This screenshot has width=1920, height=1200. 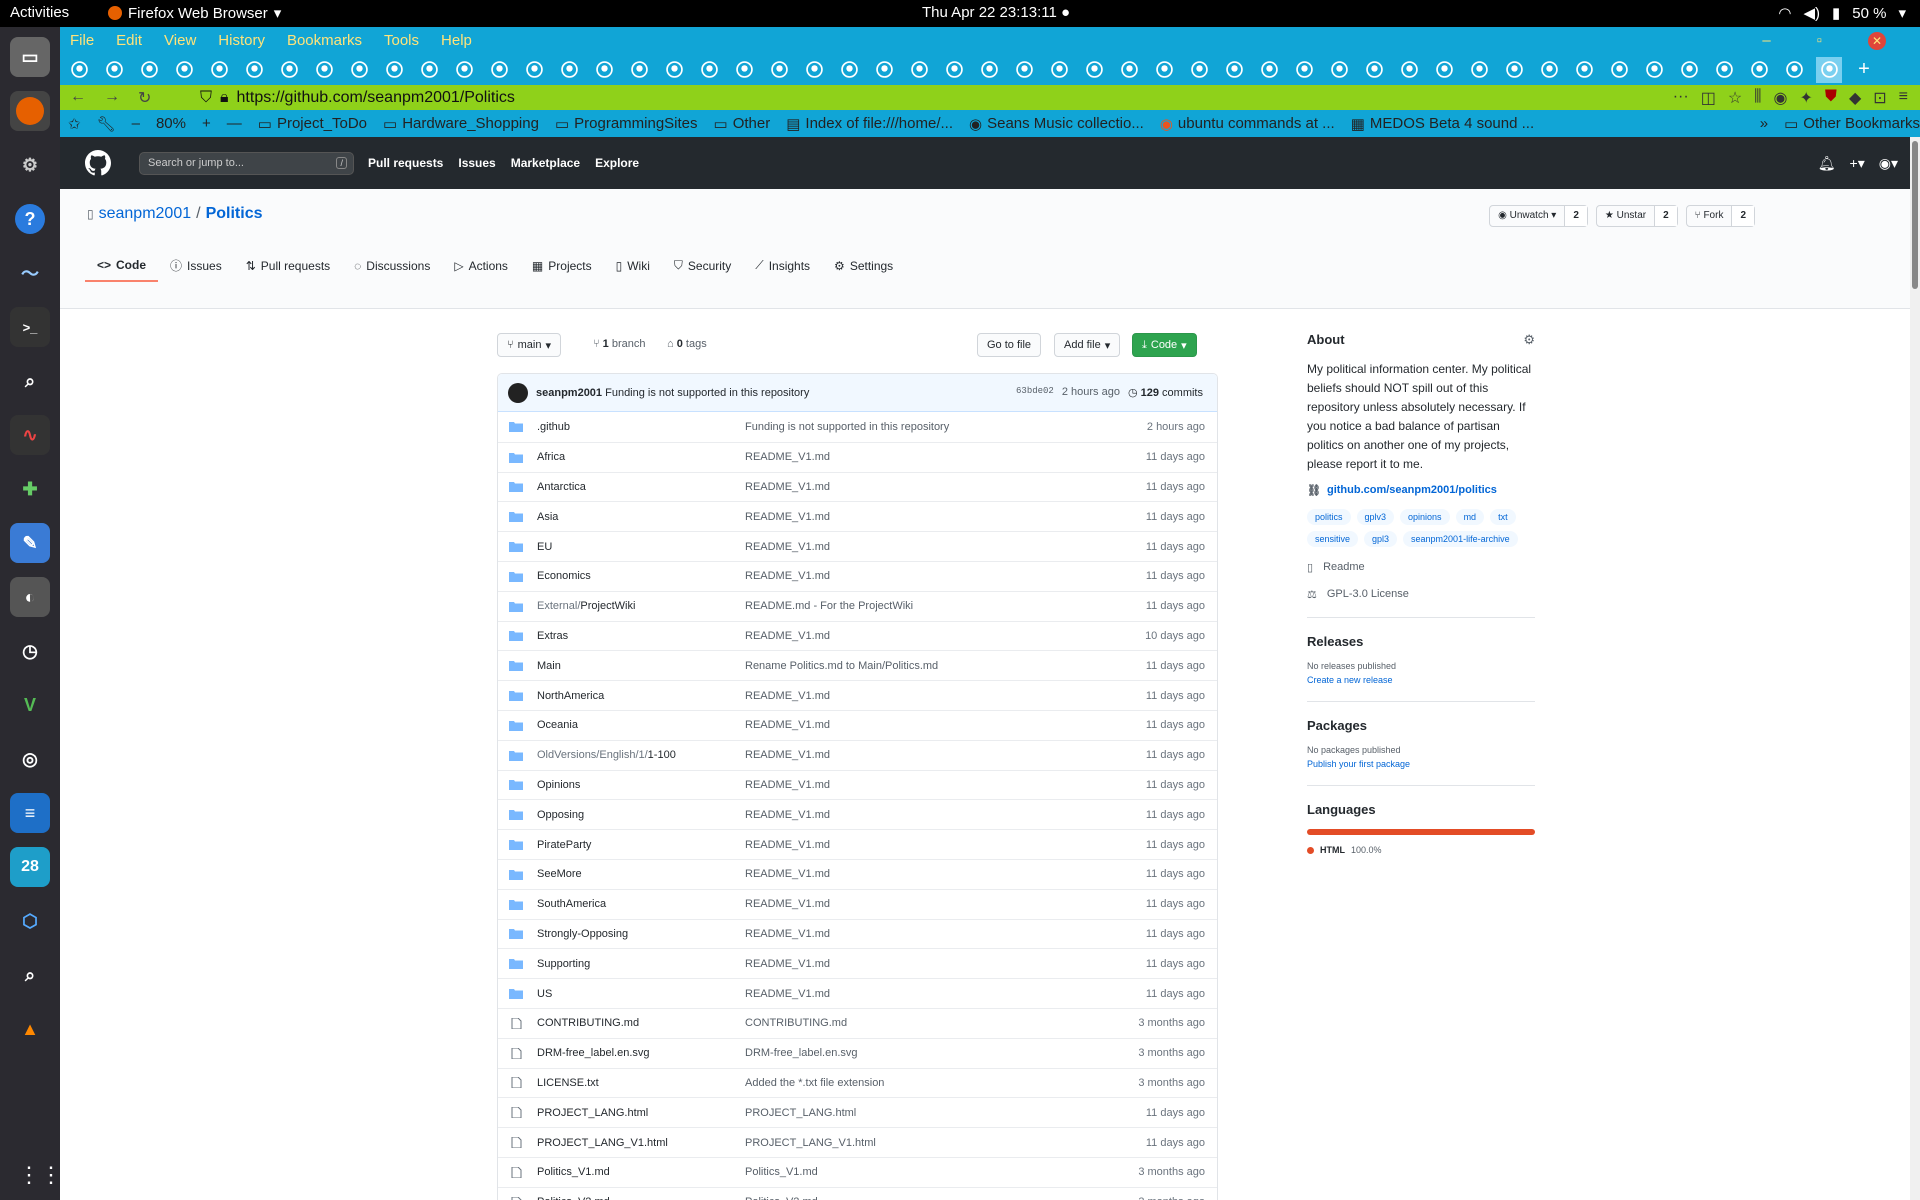 What do you see at coordinates (641, 696) in the screenshot?
I see `file-name-link: NorthAmerica` at bounding box center [641, 696].